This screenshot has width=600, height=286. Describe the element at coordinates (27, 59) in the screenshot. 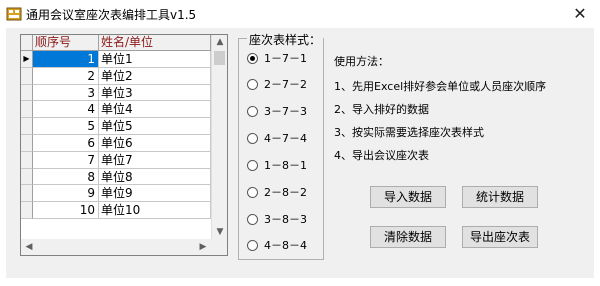

I see `row-pointer-icon: ▶` at that location.